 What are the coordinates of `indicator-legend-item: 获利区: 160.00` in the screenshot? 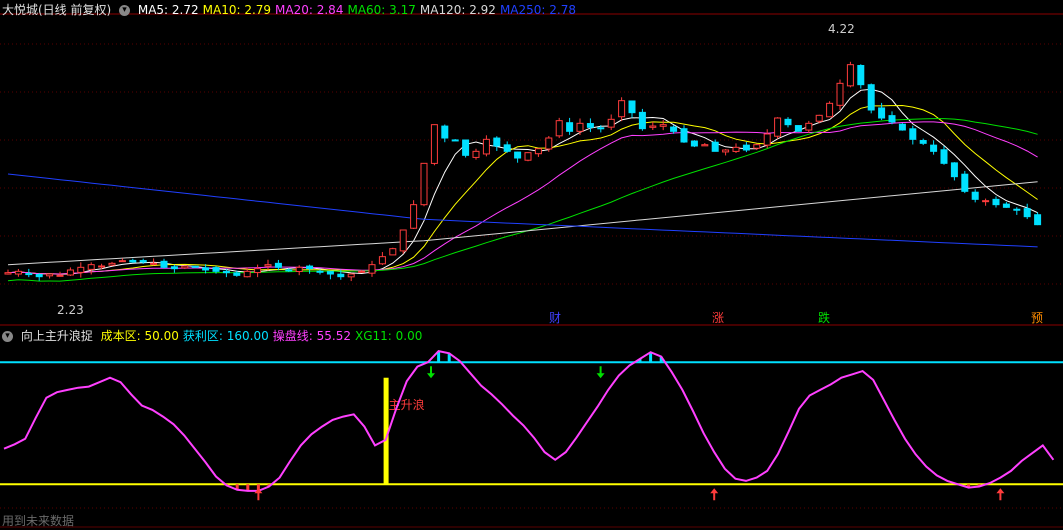 It's located at (225, 336).